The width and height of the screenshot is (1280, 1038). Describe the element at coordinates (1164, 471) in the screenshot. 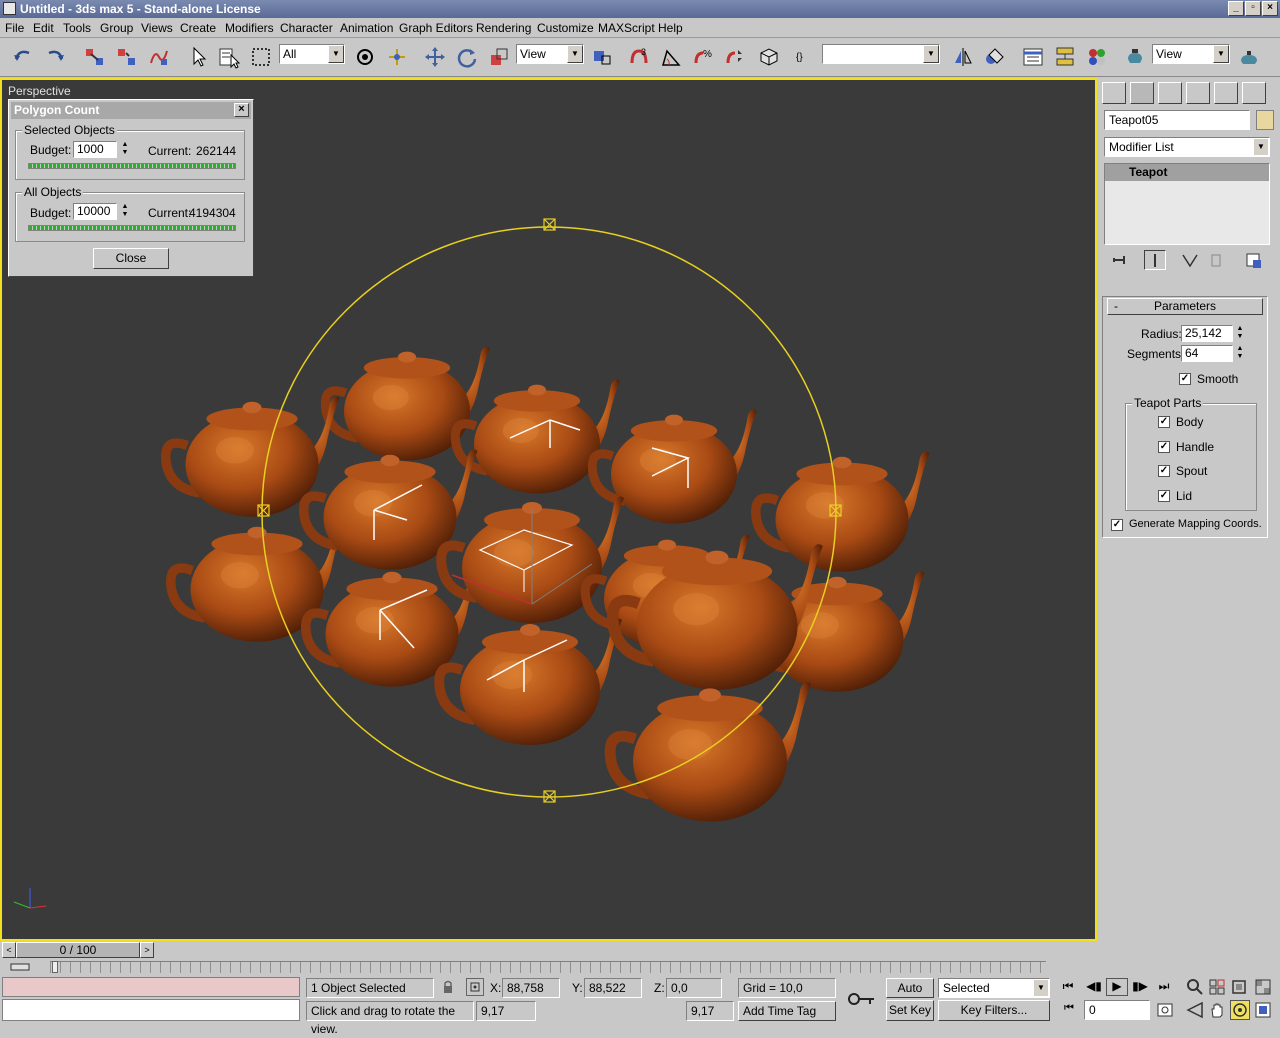

I see `spout-checkbox: ✓` at that location.